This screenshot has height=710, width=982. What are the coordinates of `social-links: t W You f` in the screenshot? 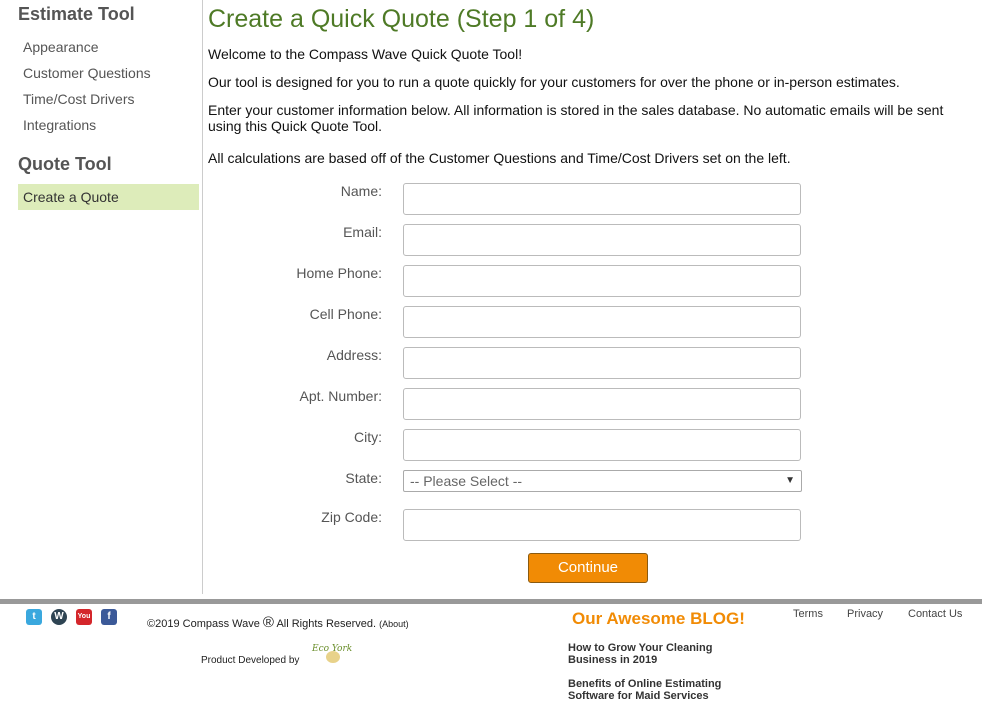 It's located at (71, 617).